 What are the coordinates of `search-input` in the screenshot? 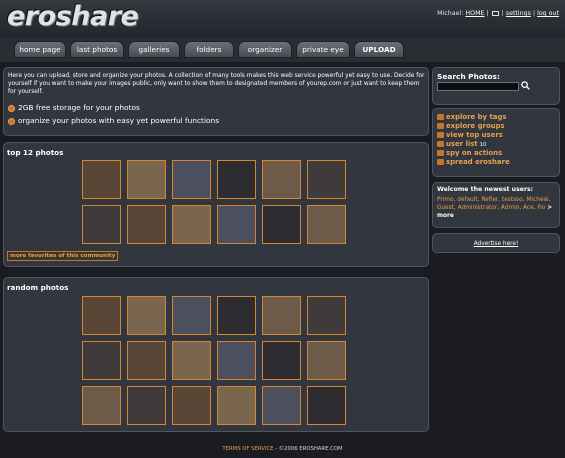 It's located at (478, 86).